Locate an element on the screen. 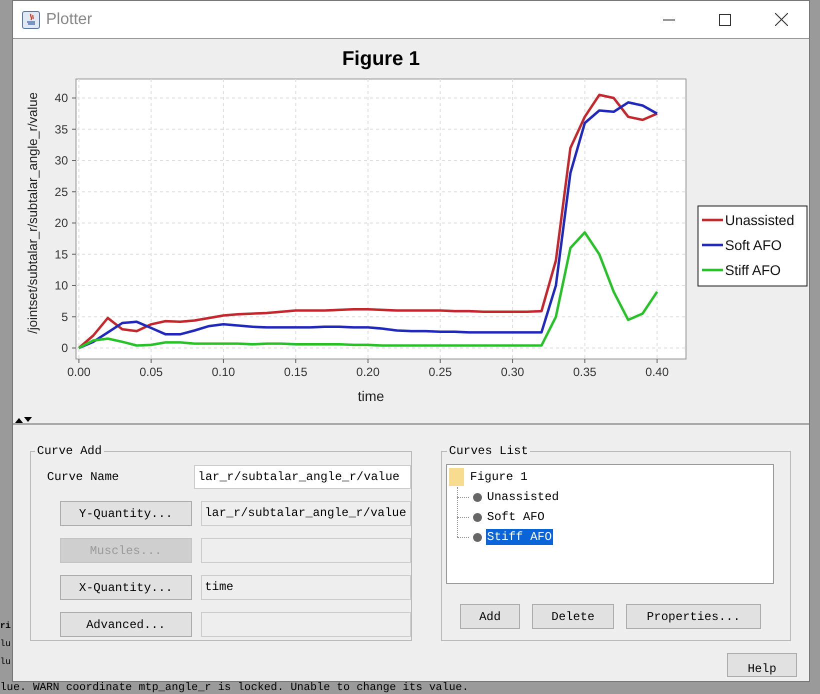  x-axis-label: time is located at coordinates (371, 396).